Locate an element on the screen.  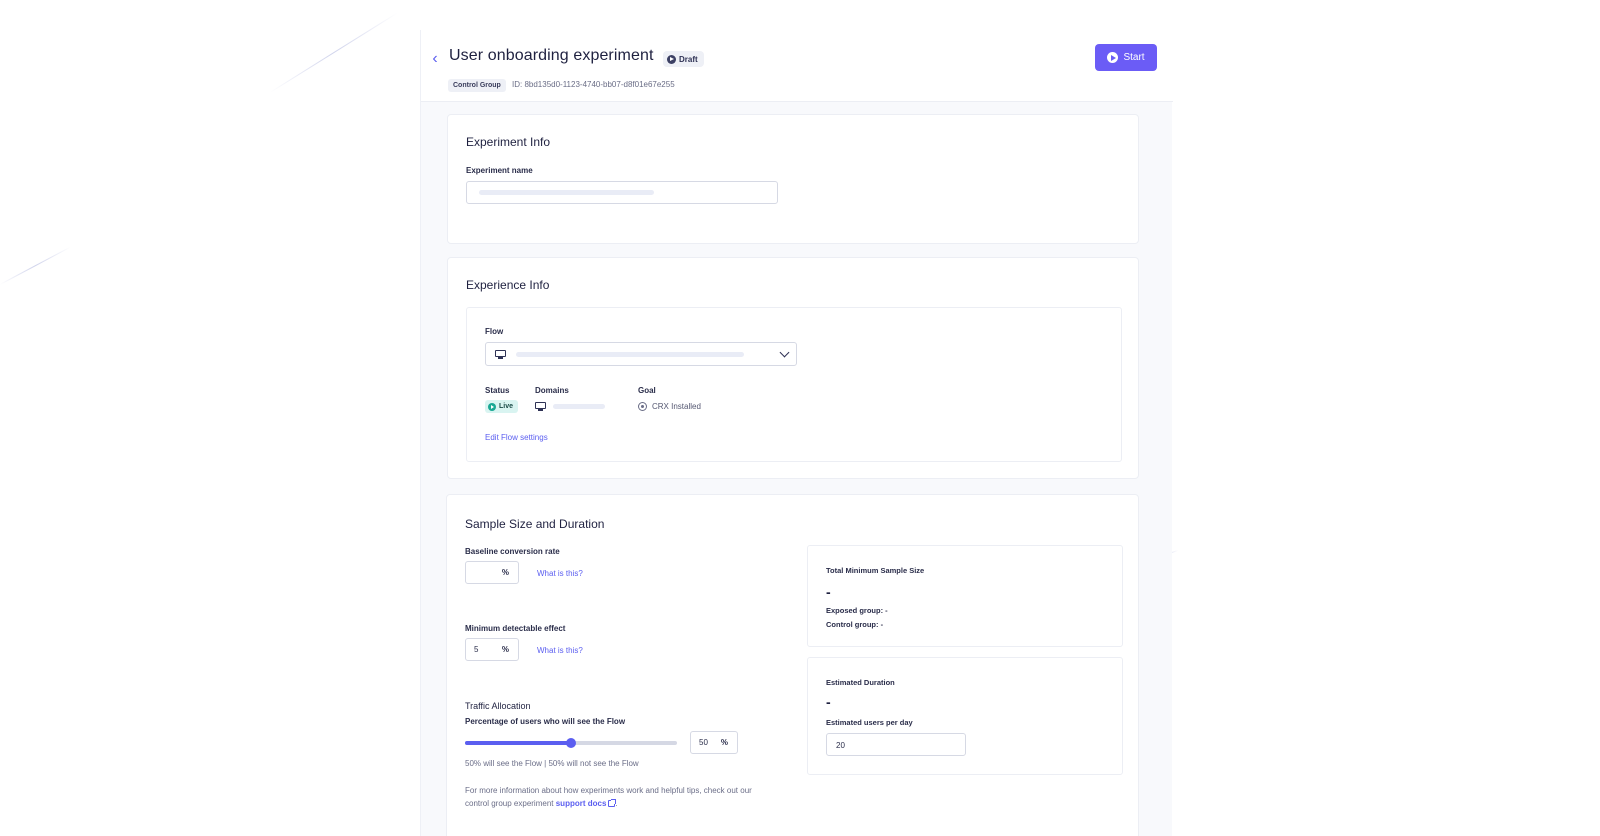
experience-info-card: Experience Info Flow Status Live Domains is located at coordinates (793, 368).